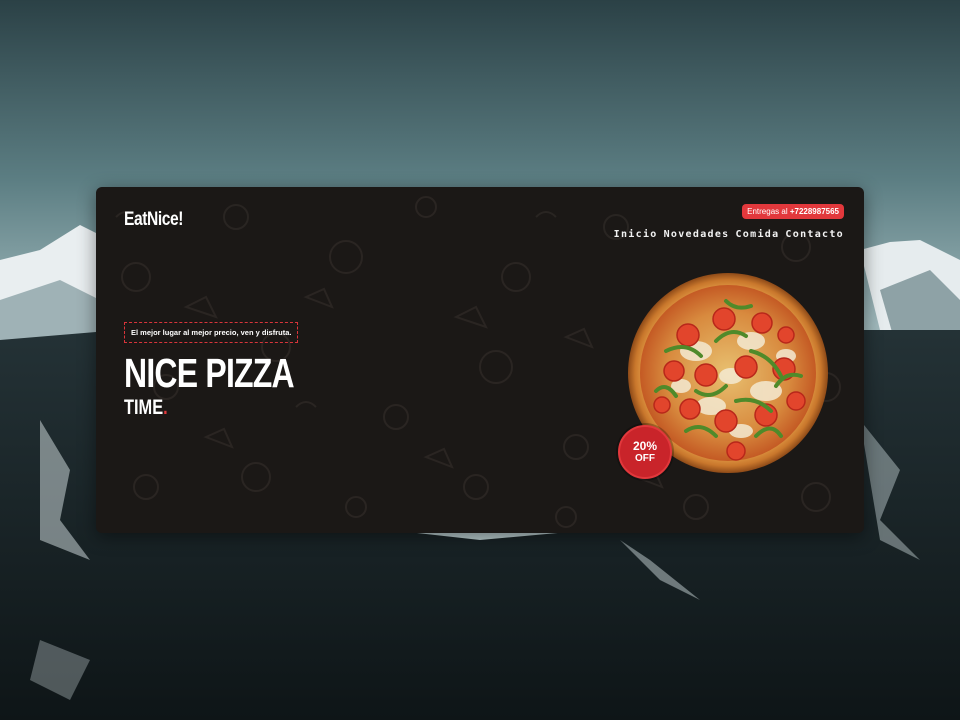 This screenshot has height=720, width=960. I want to click on nav-item-contacto: Contacto, so click(814, 234).